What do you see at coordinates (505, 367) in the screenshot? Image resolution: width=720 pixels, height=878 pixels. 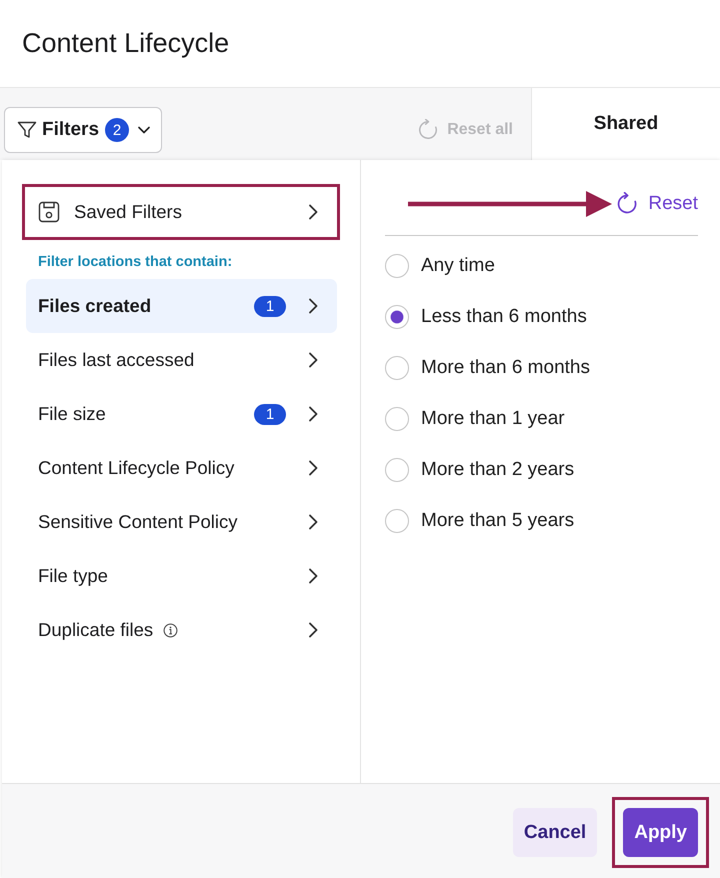 I see `option-label: More than 6 months` at bounding box center [505, 367].